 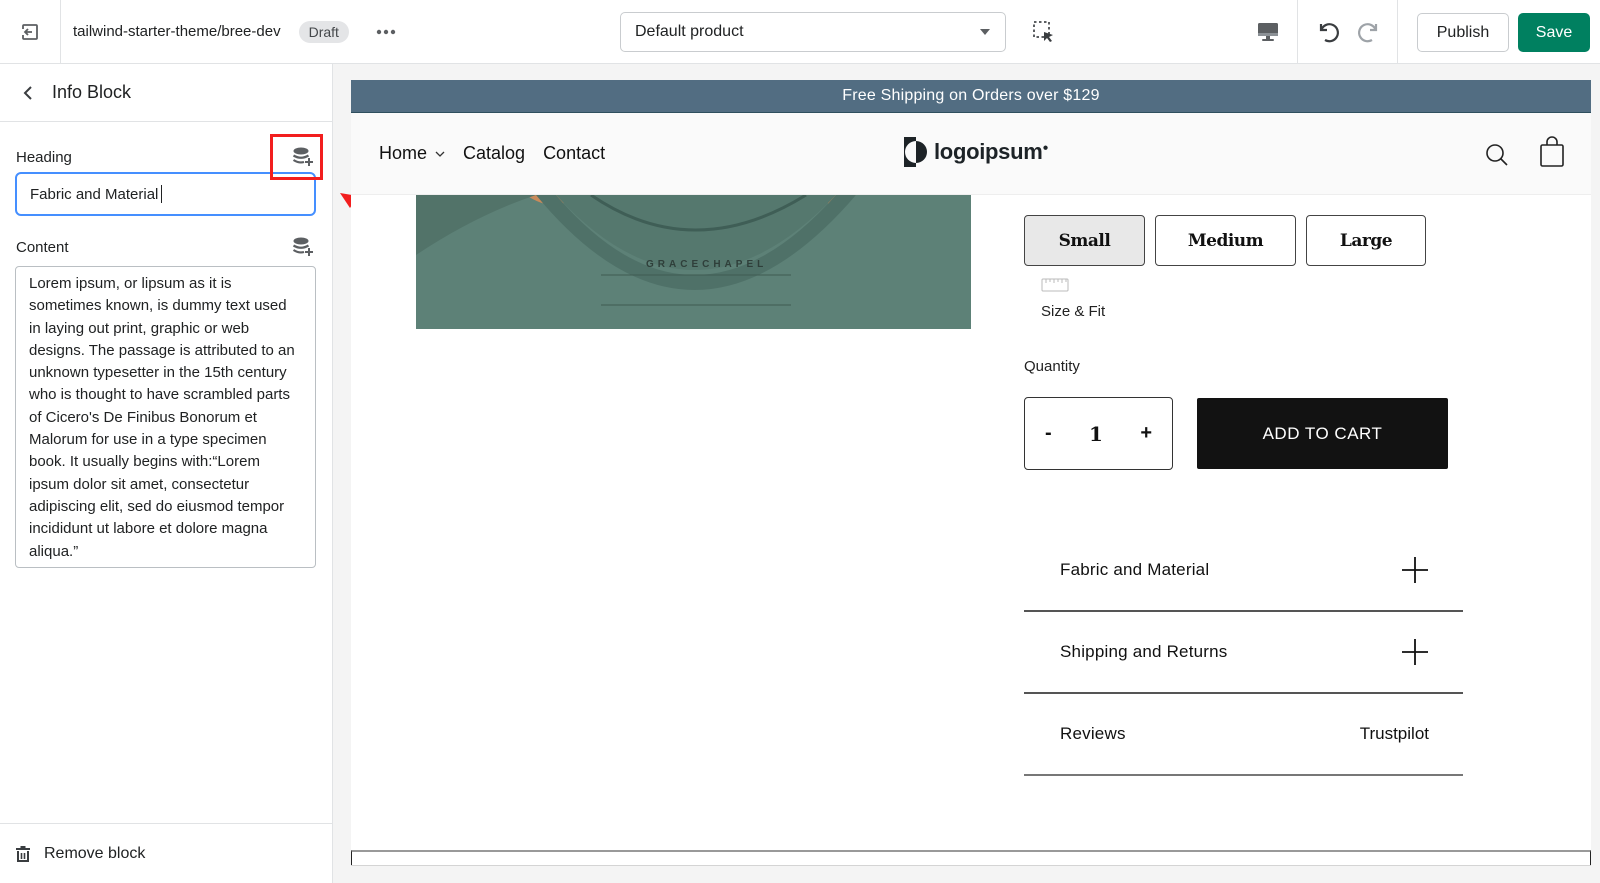 I want to click on shopping-bag-icon, so click(x=1552, y=151).